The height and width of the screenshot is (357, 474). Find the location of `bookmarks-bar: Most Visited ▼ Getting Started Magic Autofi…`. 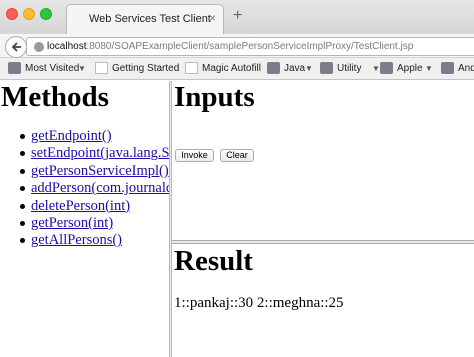

bookmarks-bar: Most Visited ▼ Getting Started Magic Autofi… is located at coordinates (237, 69).